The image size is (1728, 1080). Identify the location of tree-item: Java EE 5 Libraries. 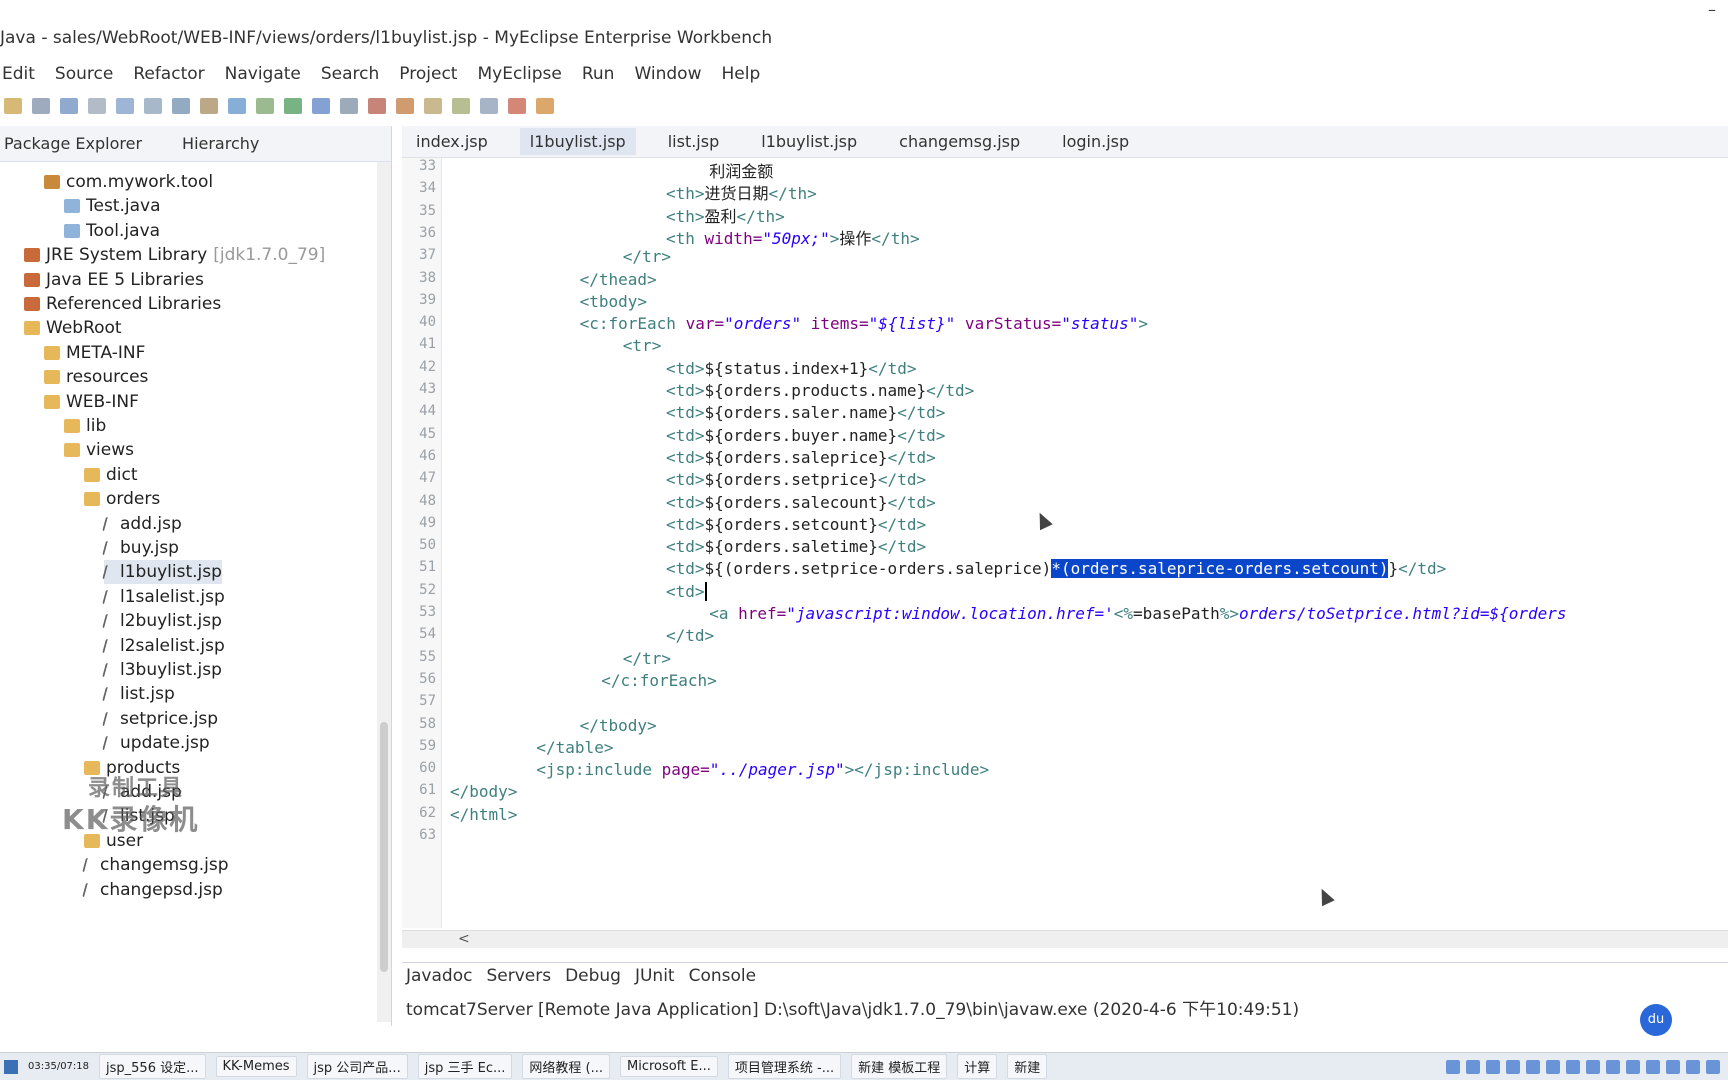
(114, 280).